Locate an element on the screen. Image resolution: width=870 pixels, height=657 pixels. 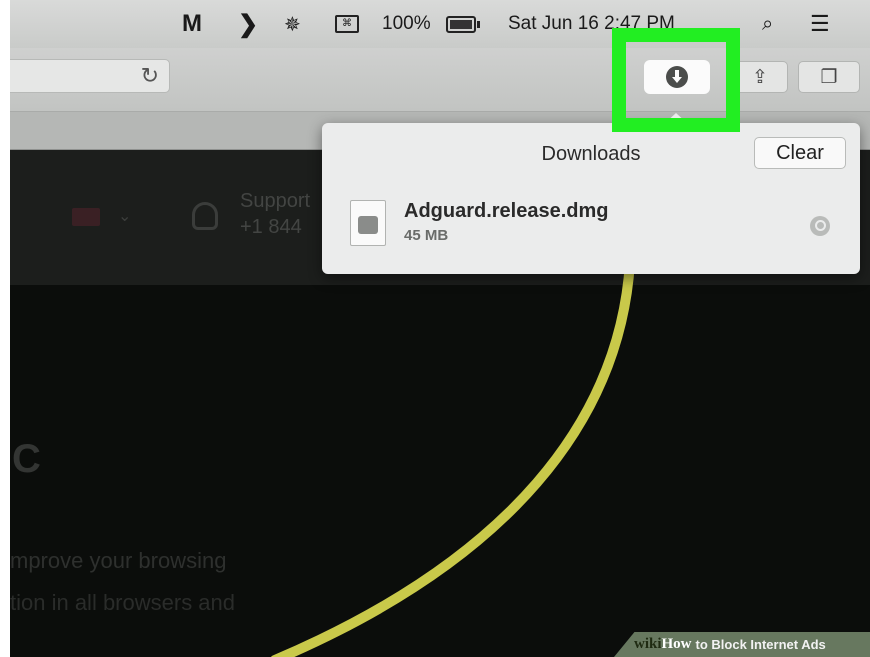
battery-percent: 100% is located at coordinates (406, 23).